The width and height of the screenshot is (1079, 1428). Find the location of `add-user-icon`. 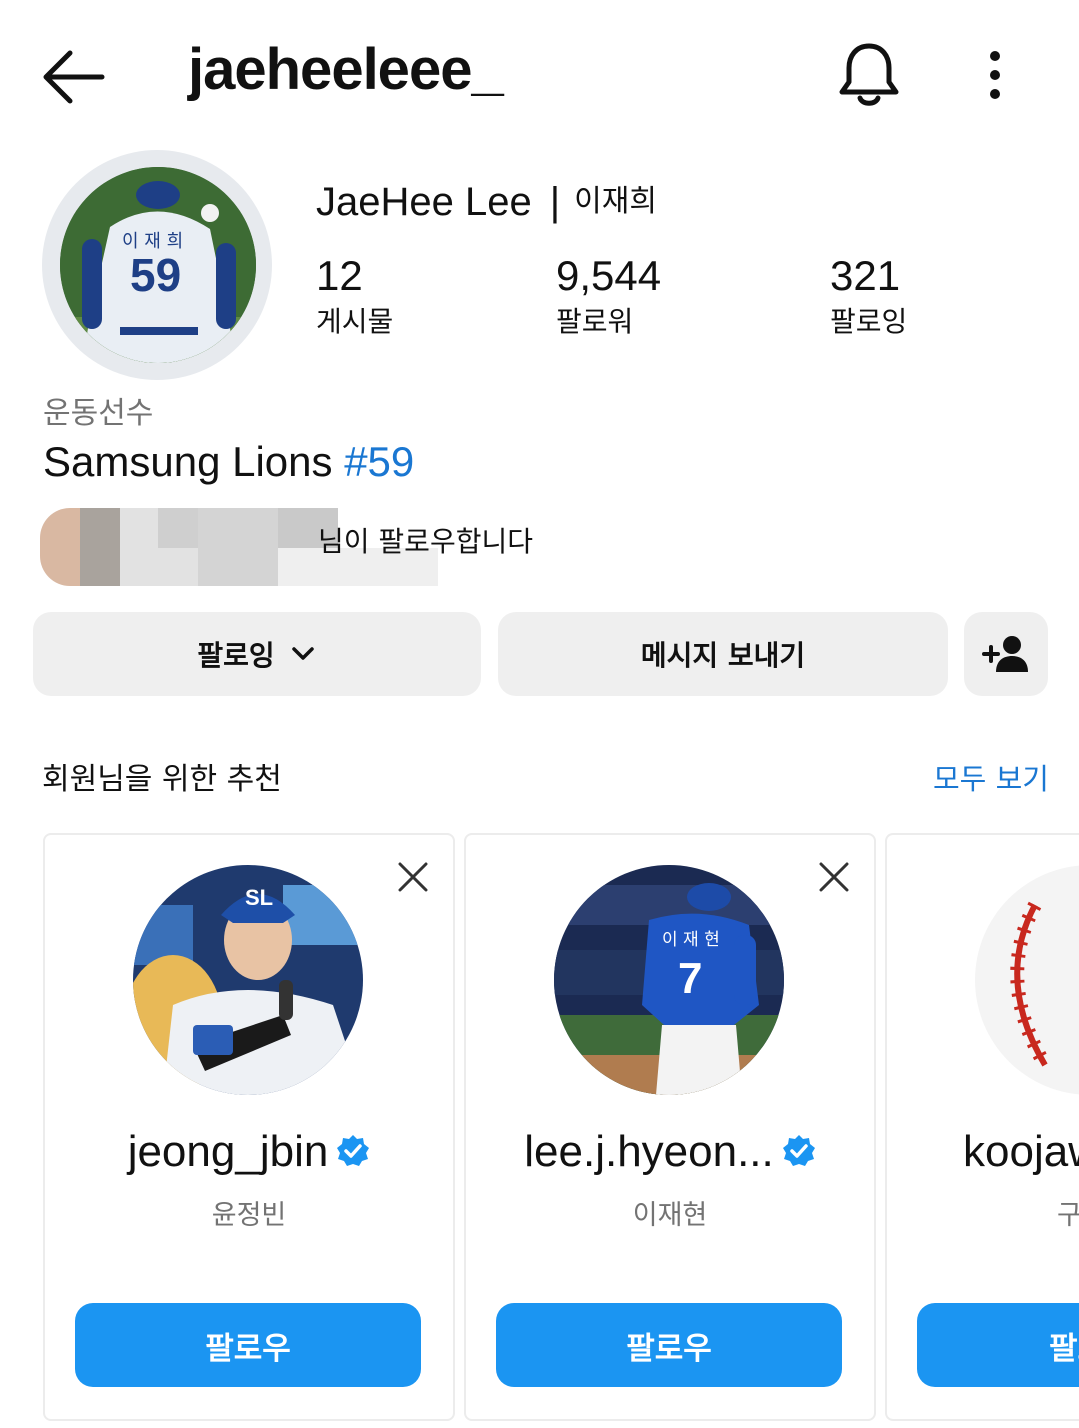

add-user-icon is located at coordinates (1005, 654).